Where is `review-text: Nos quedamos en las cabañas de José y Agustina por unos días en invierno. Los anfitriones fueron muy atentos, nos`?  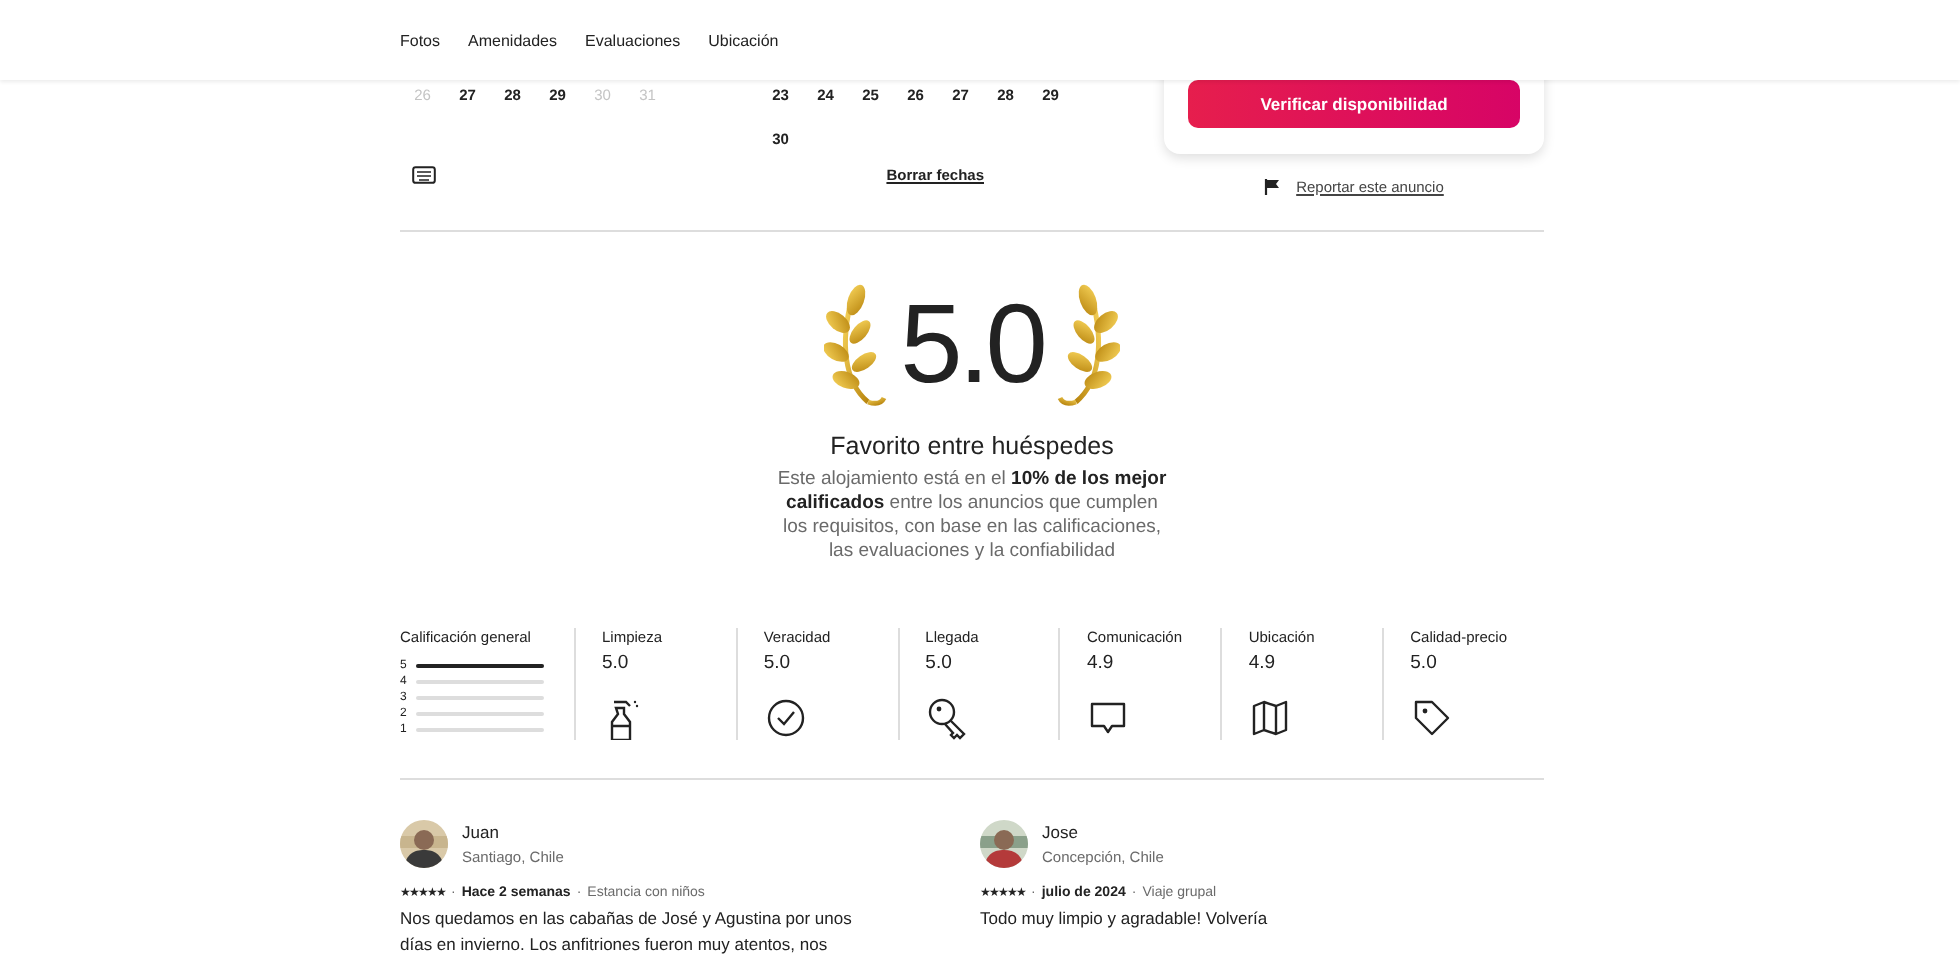
review-text: Nos quedamos en las cabañas de José y Agustina por unos días en invierno. Los anfitriones fueron muy atentos, nos is located at coordinates (627, 932).